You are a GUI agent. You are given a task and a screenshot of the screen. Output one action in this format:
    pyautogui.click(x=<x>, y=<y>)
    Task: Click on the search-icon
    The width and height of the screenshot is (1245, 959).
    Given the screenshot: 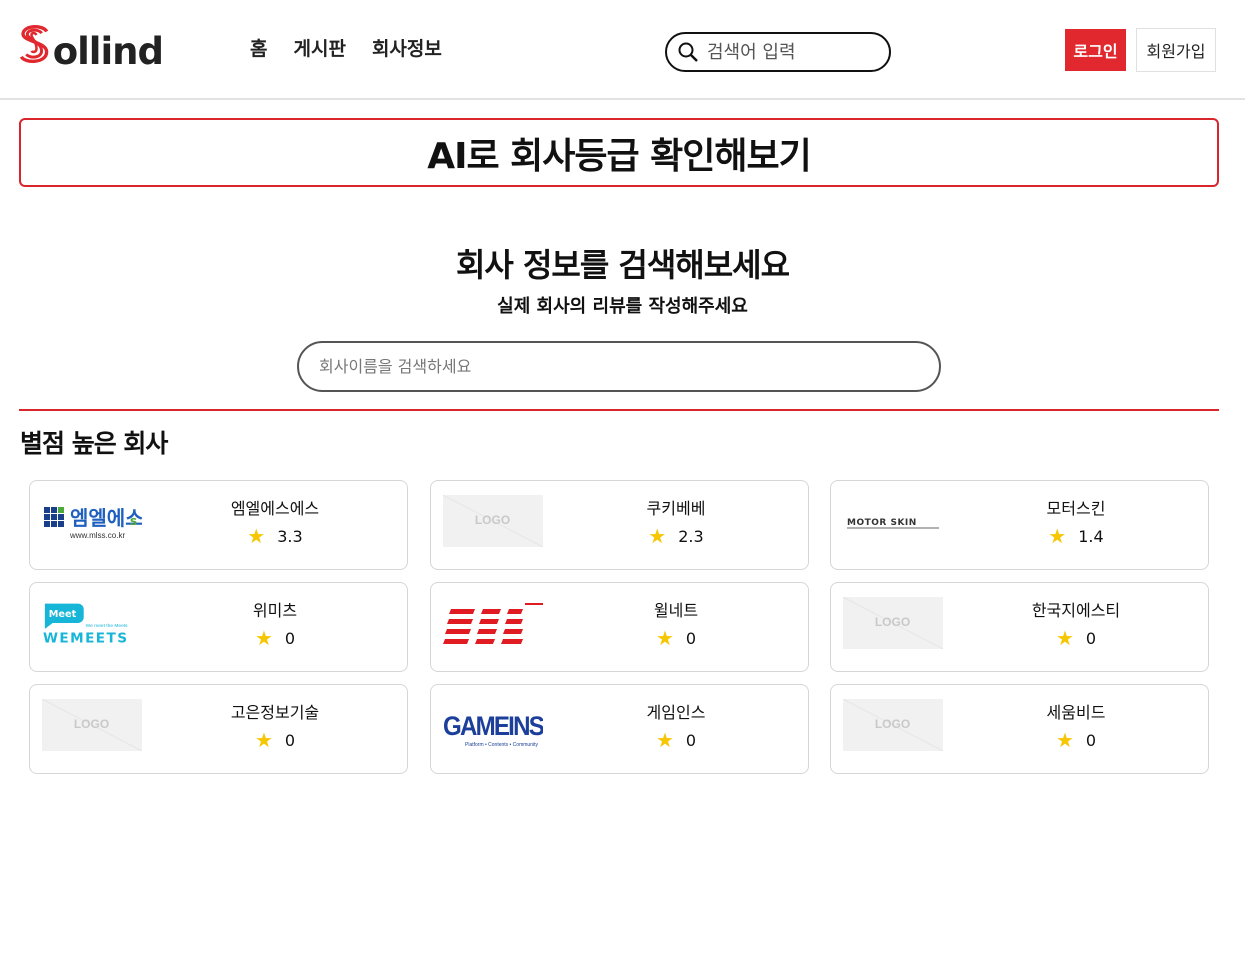 What is the action you would take?
    pyautogui.click(x=688, y=52)
    